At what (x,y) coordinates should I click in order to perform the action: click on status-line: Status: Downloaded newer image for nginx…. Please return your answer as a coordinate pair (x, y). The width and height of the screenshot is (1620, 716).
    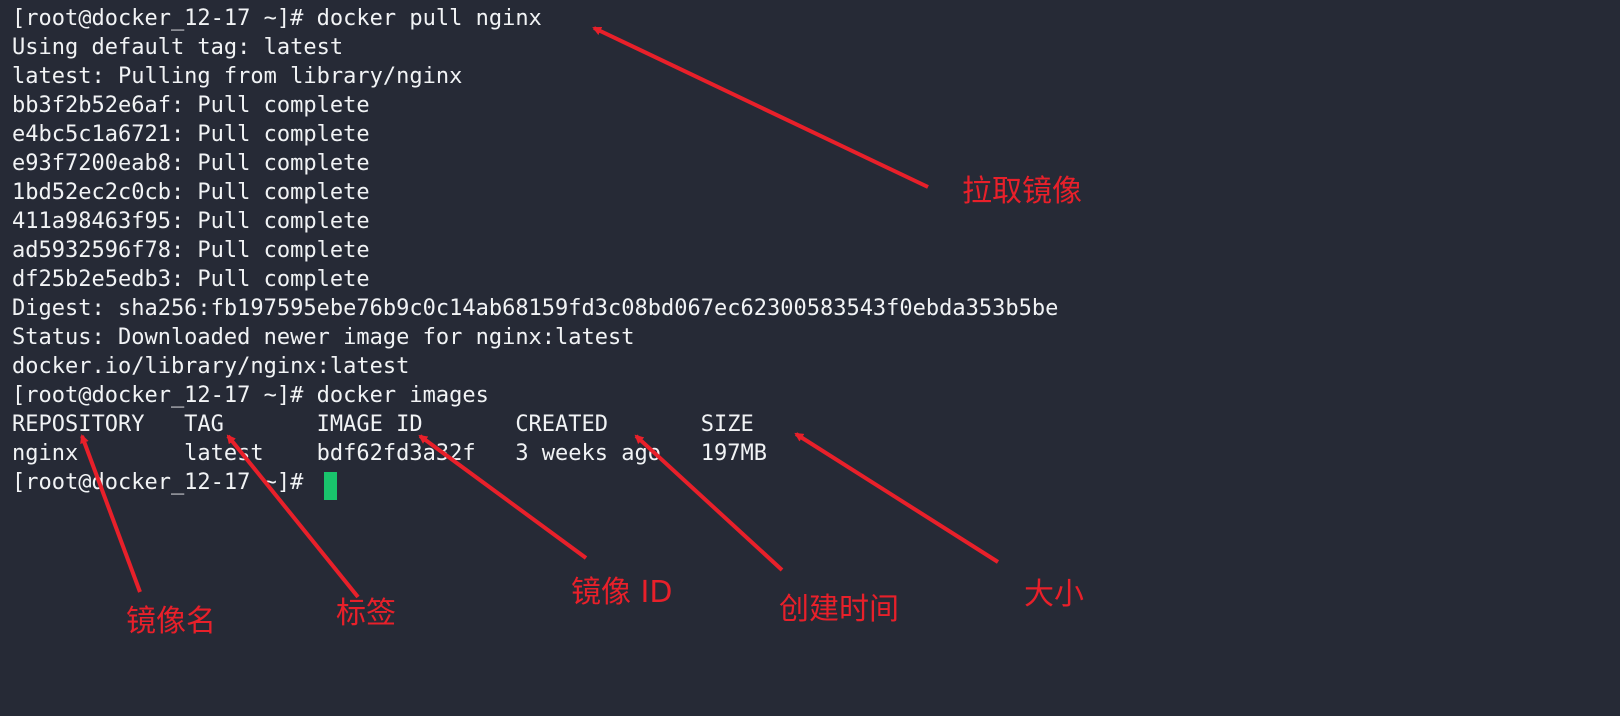
    Looking at the image, I should click on (323, 337).